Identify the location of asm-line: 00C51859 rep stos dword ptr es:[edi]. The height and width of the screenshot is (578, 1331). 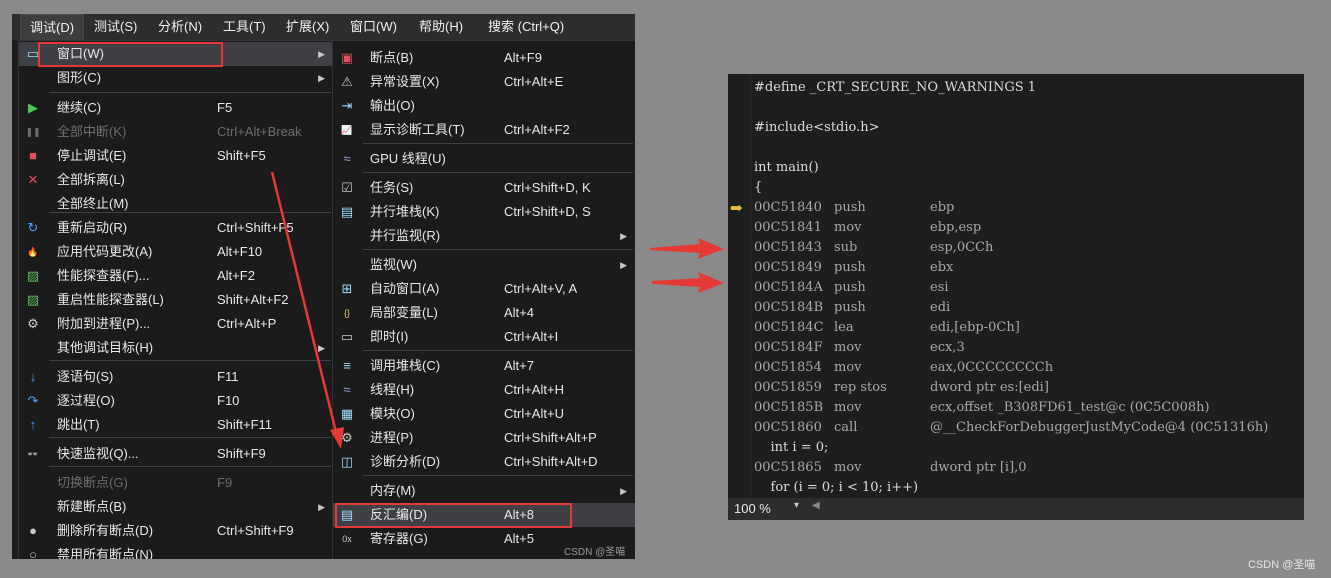
(1024, 388).